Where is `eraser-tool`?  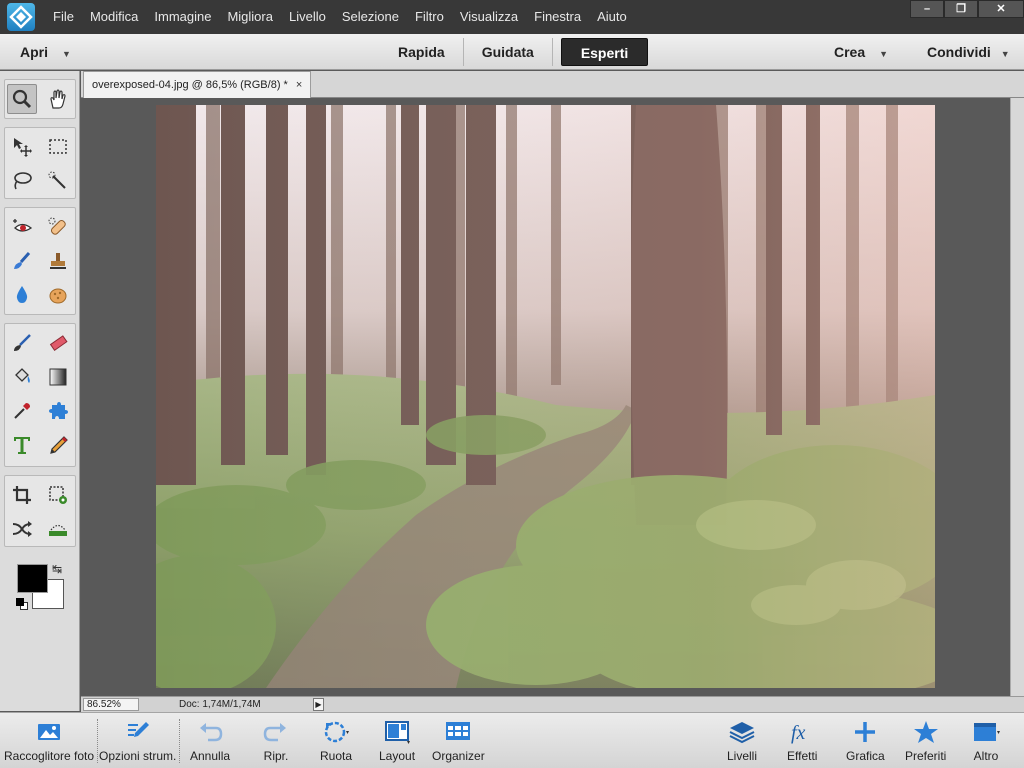 eraser-tool is located at coordinates (58, 343).